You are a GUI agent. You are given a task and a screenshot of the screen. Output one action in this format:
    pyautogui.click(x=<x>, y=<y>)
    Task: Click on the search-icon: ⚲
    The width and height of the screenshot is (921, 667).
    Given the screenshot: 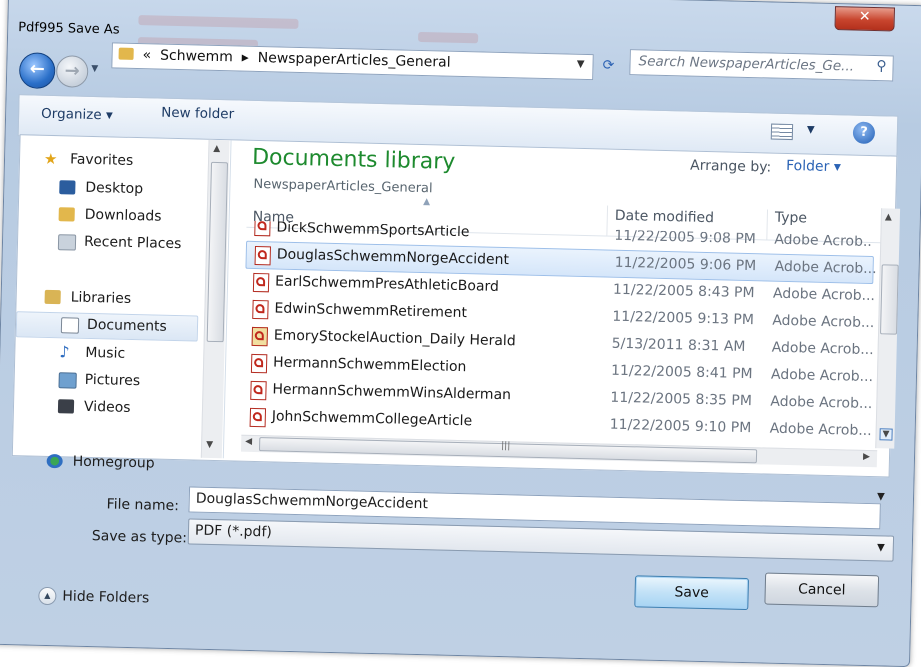 What is the action you would take?
    pyautogui.click(x=881, y=66)
    